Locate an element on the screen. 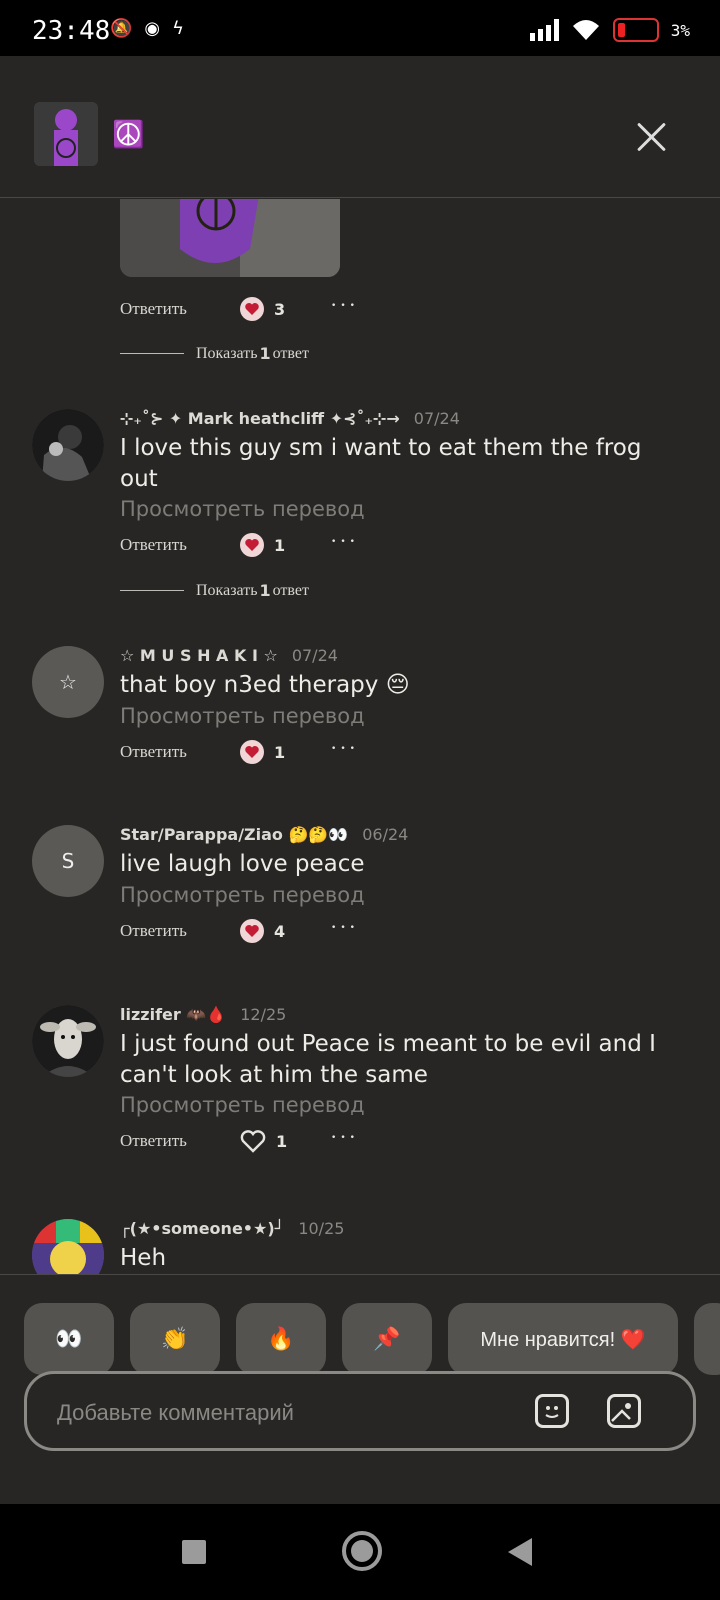 This screenshot has height=1600, width=720. reaction-pin: 📌 is located at coordinates (387, 1339).